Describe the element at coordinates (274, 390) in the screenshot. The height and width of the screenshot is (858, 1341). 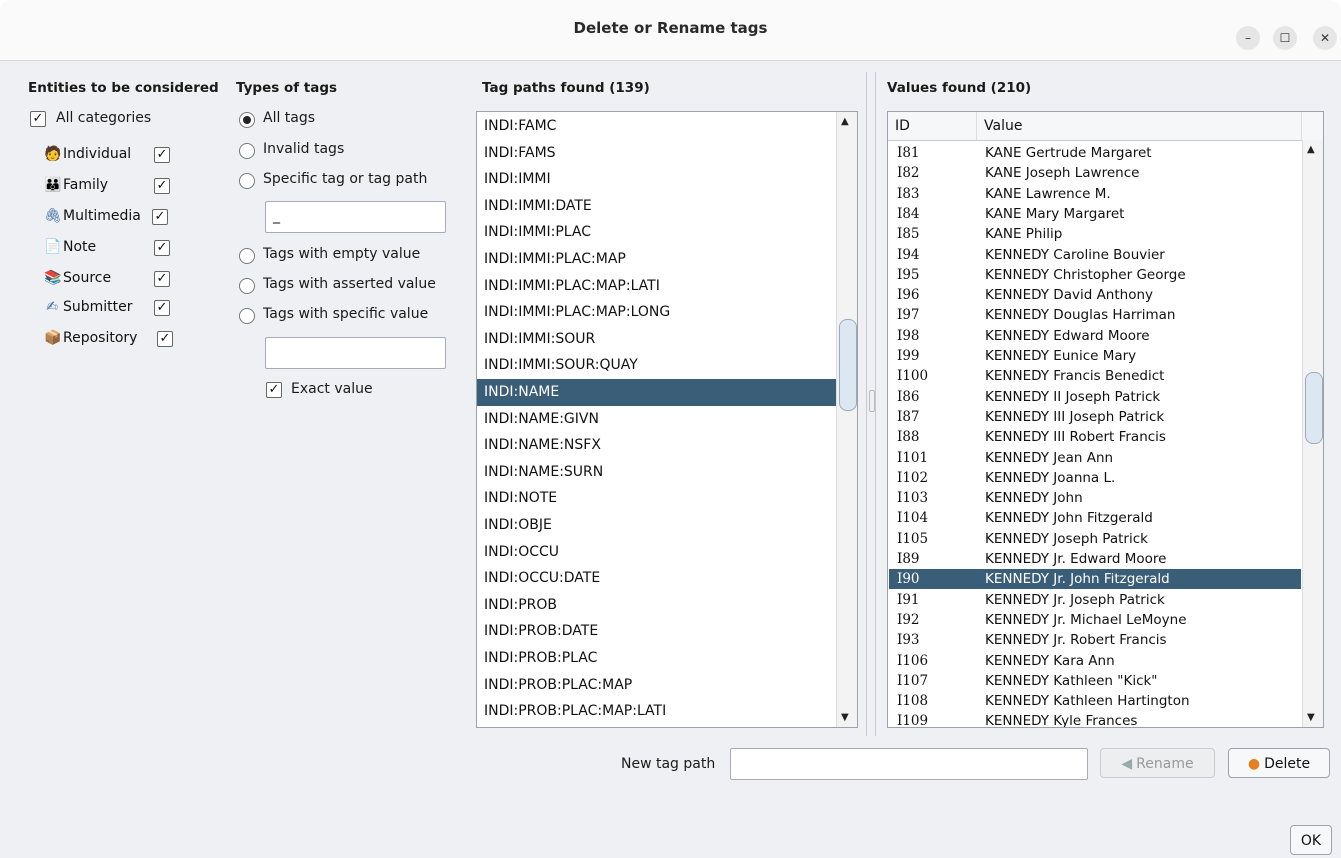
I see `exact-value-checkbox: ✓` at that location.